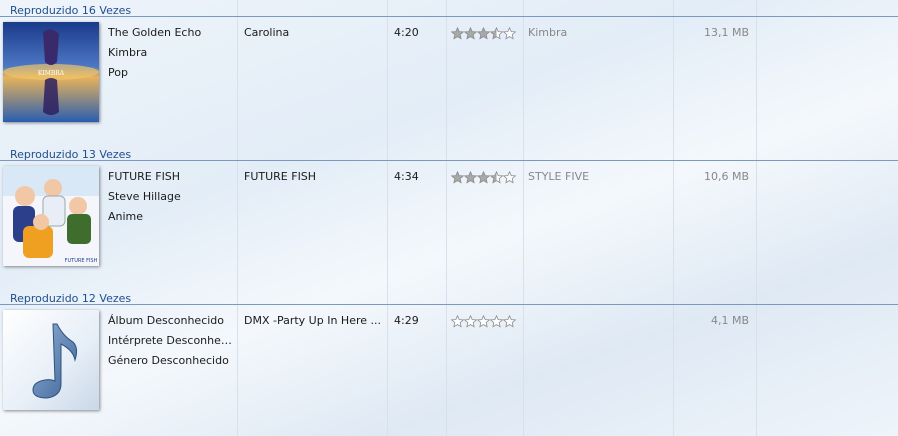 The image size is (898, 436). What do you see at coordinates (172, 321) in the screenshot?
I see `album-name: Álbum Desconhecido` at bounding box center [172, 321].